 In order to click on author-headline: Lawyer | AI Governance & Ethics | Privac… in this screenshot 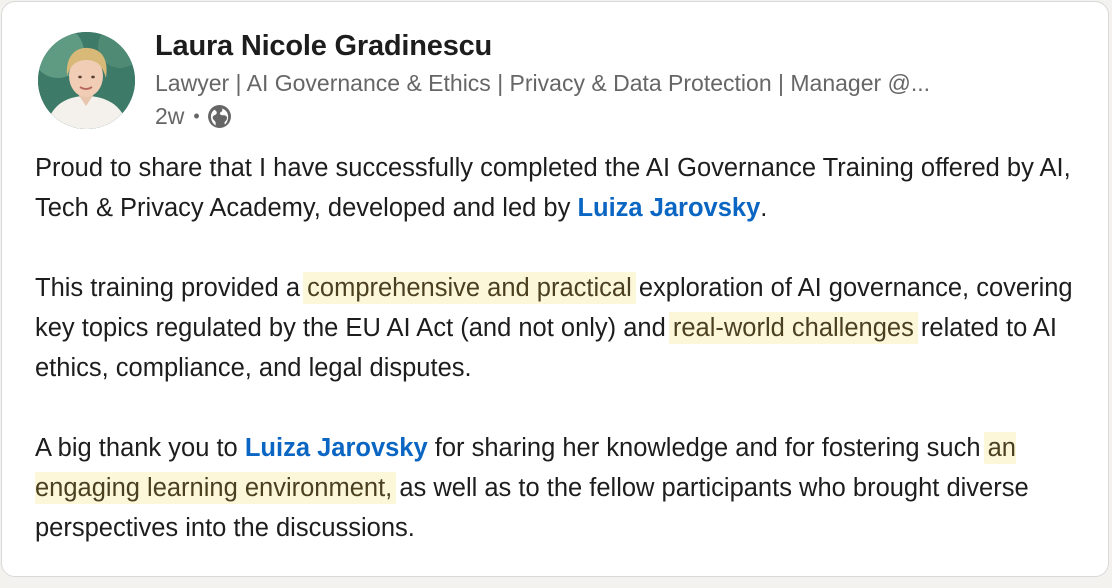, I will do `click(543, 83)`.